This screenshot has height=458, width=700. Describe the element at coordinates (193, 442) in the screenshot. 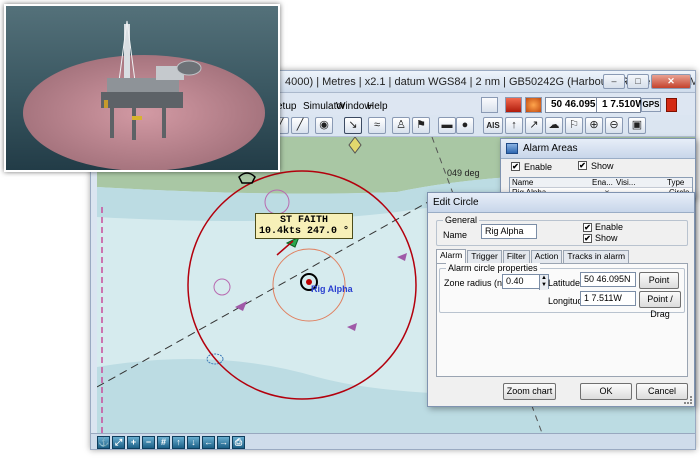

I see `down-icon: ↓` at that location.